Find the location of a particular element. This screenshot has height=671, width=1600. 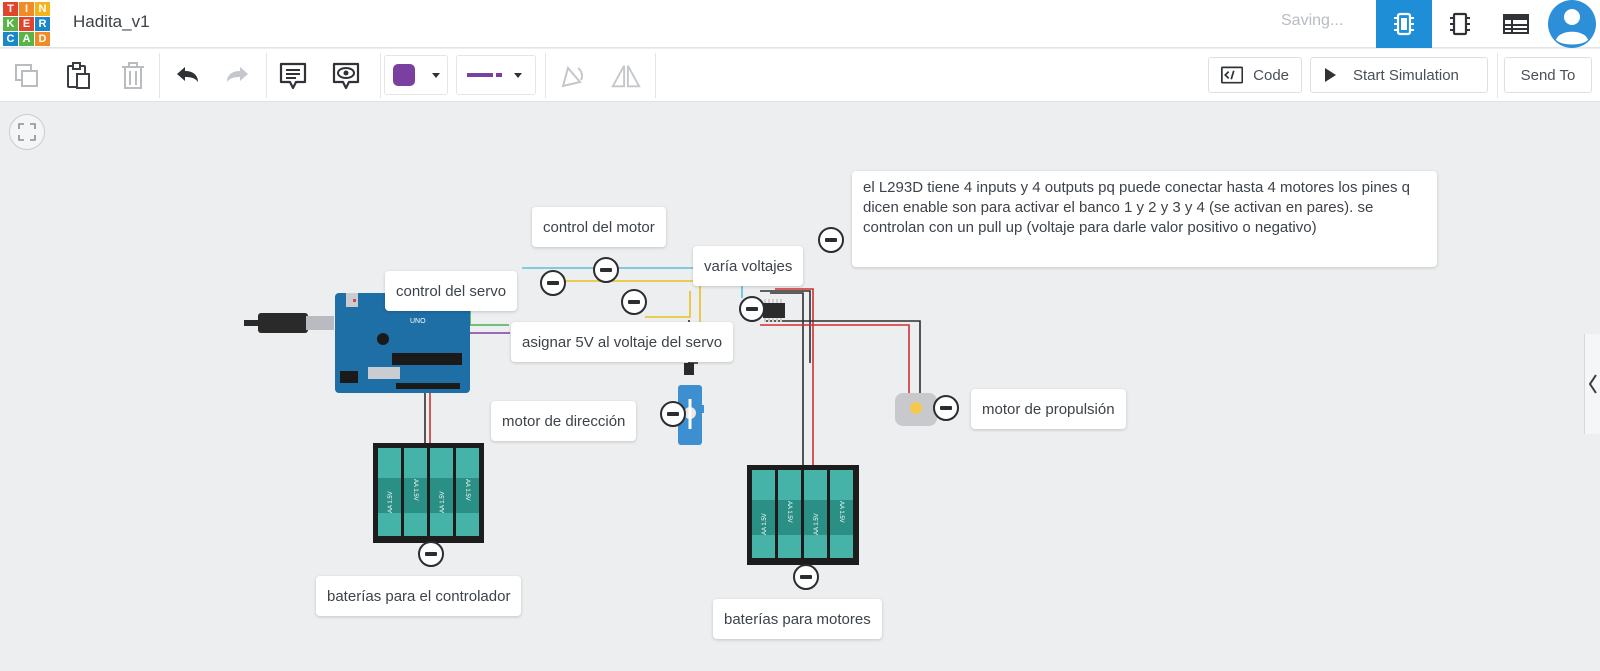

send-to-label: Send To is located at coordinates (1548, 75).